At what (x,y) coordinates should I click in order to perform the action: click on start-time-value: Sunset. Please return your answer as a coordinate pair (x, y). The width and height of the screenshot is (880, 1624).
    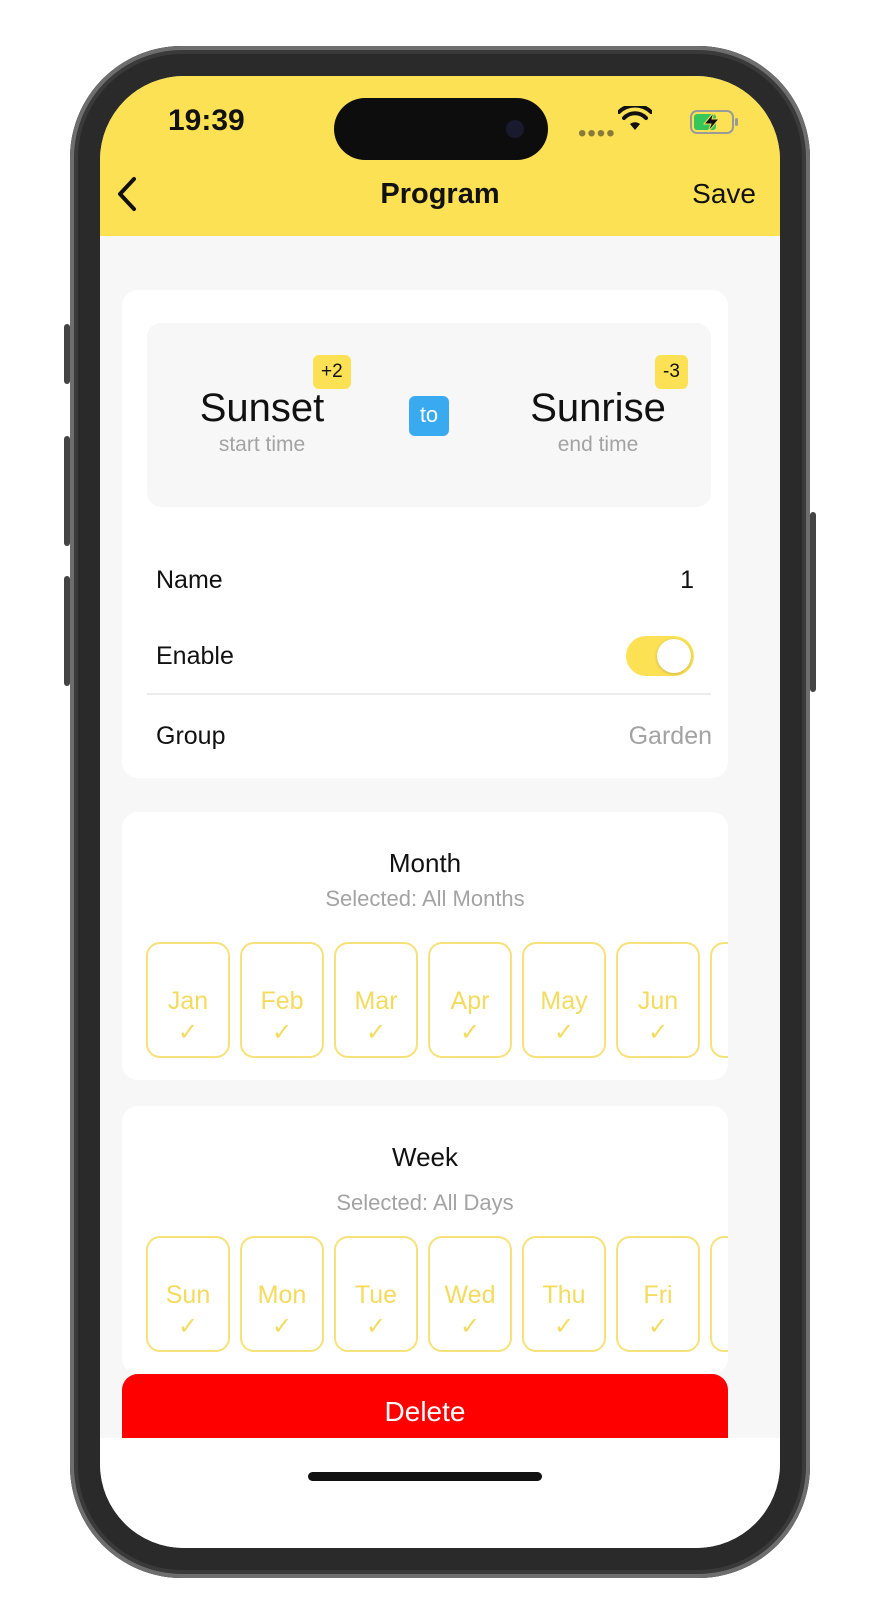
    Looking at the image, I should click on (262, 408).